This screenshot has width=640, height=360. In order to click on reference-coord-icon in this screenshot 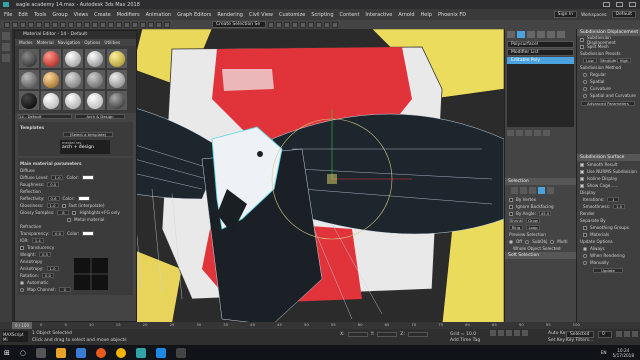, I will do `click(119, 24)`.